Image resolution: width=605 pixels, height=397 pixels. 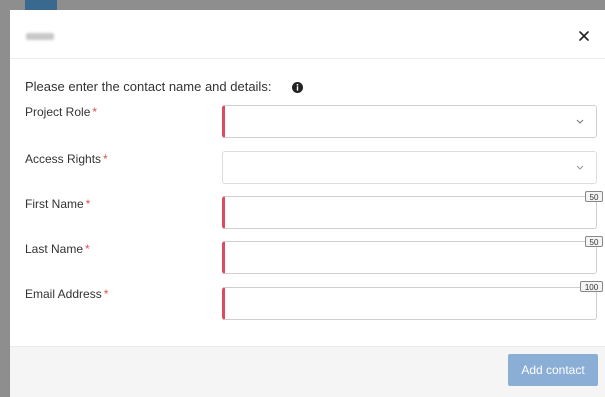 I want to click on access-rights-select, so click(x=409, y=167).